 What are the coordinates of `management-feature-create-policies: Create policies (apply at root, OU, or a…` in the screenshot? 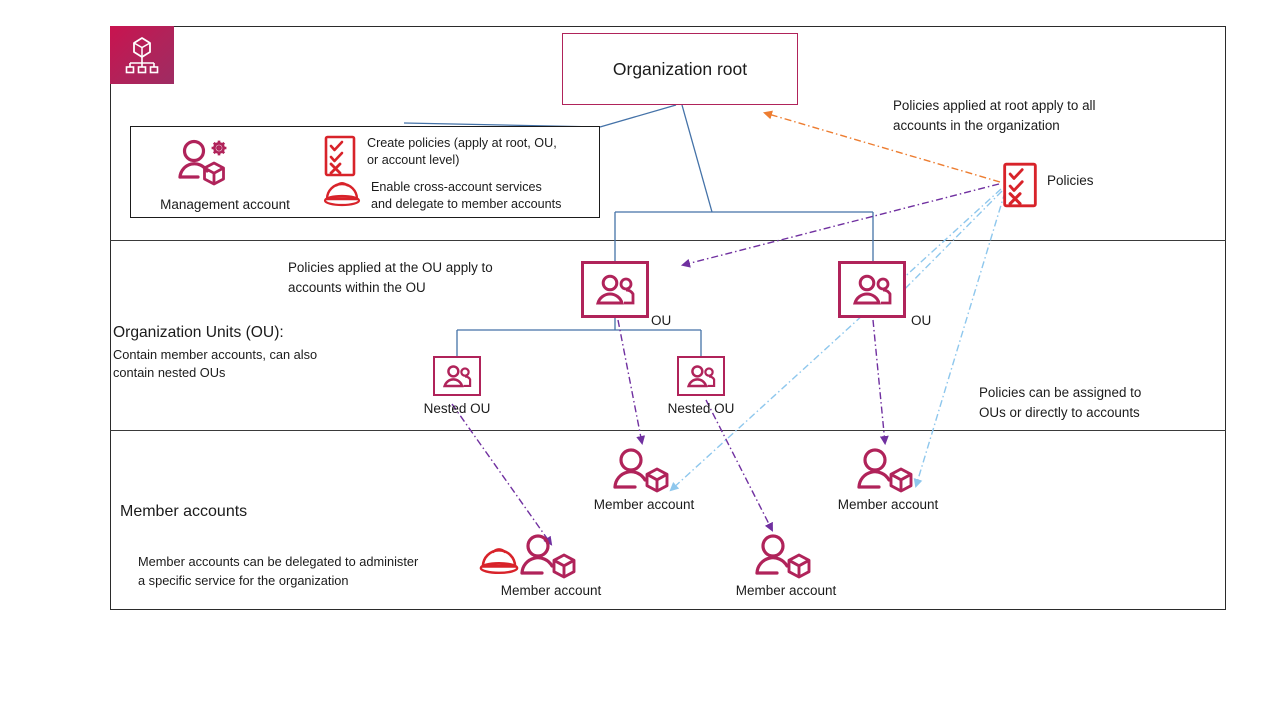 It's located at (440, 156).